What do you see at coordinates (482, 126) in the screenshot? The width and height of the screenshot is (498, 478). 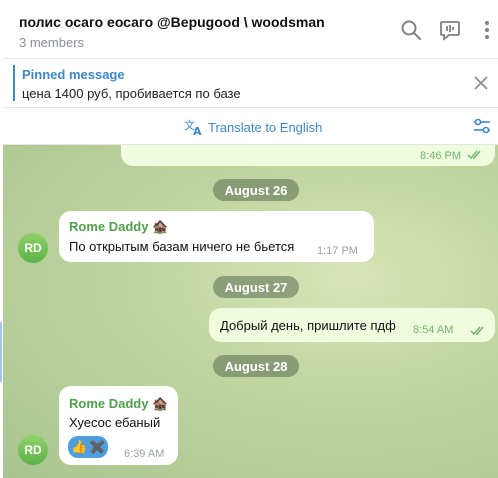 I see `settings-sliders-icon` at bounding box center [482, 126].